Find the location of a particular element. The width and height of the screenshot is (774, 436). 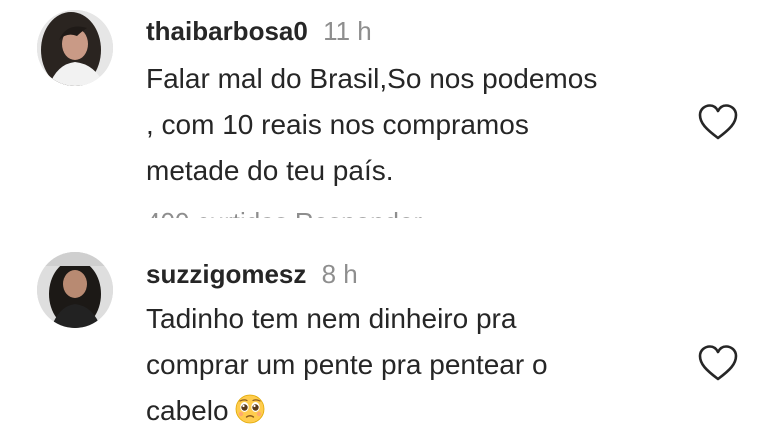

reply-footer: 400 curtidas Responder is located at coordinates (284, 212).